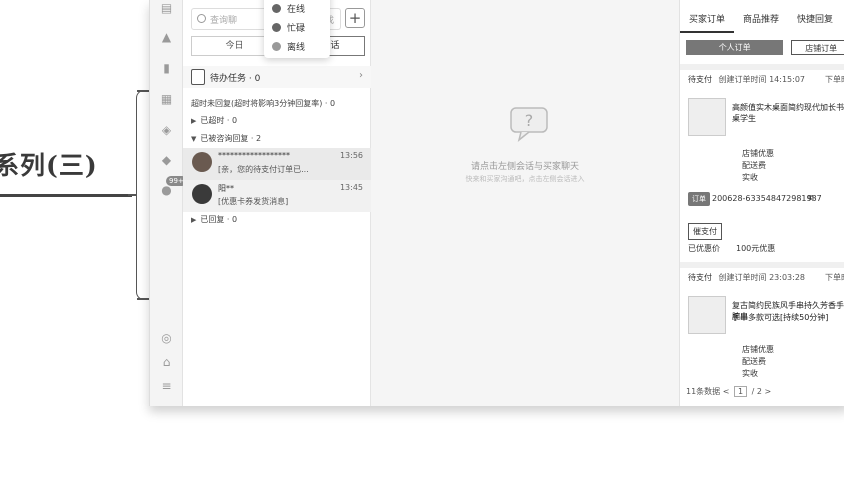 The height and width of the screenshot is (480, 844). Describe the element at coordinates (132, 195) in the screenshot. I see `bracket-connector` at that location.